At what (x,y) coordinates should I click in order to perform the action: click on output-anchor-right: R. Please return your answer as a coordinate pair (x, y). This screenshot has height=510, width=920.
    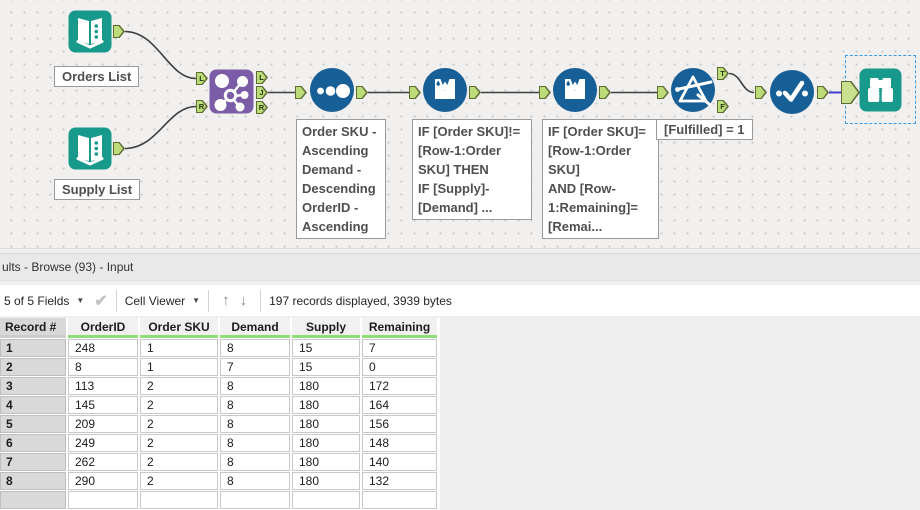
    Looking at the image, I should click on (262, 107).